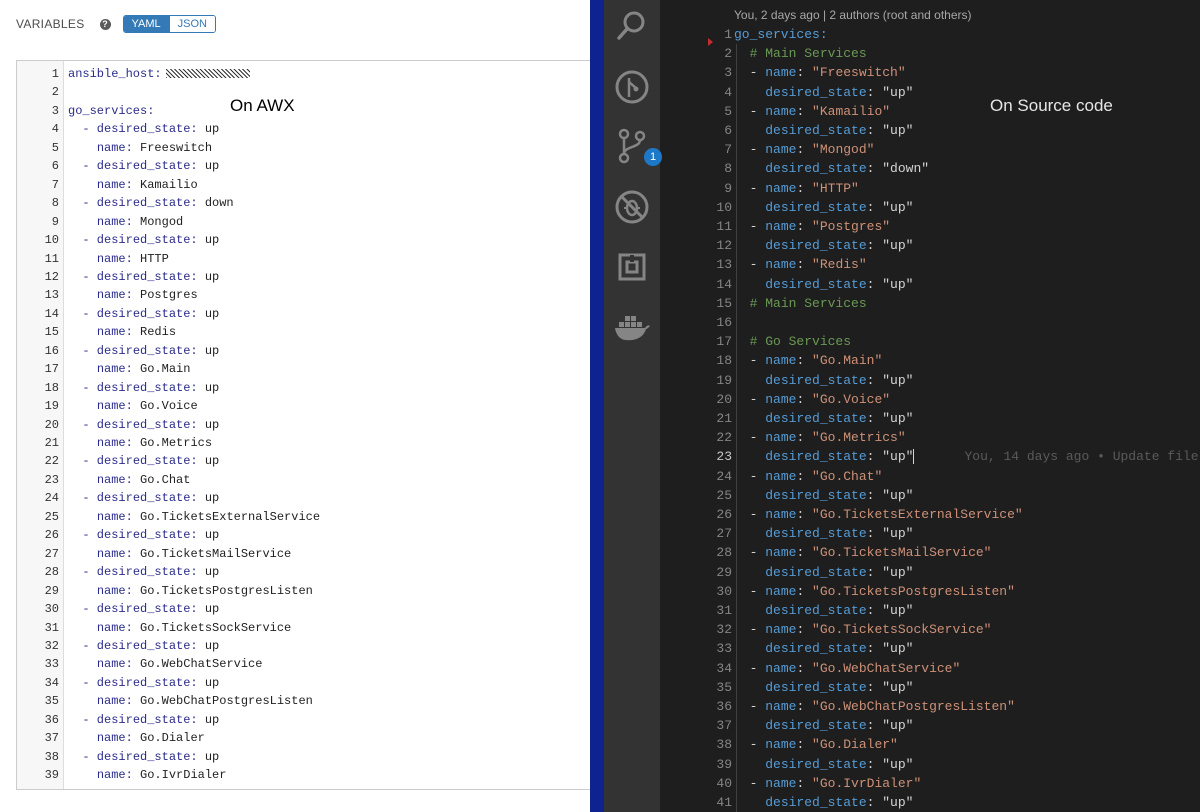  I want to click on activity-bar: 1, so click(633, 406).